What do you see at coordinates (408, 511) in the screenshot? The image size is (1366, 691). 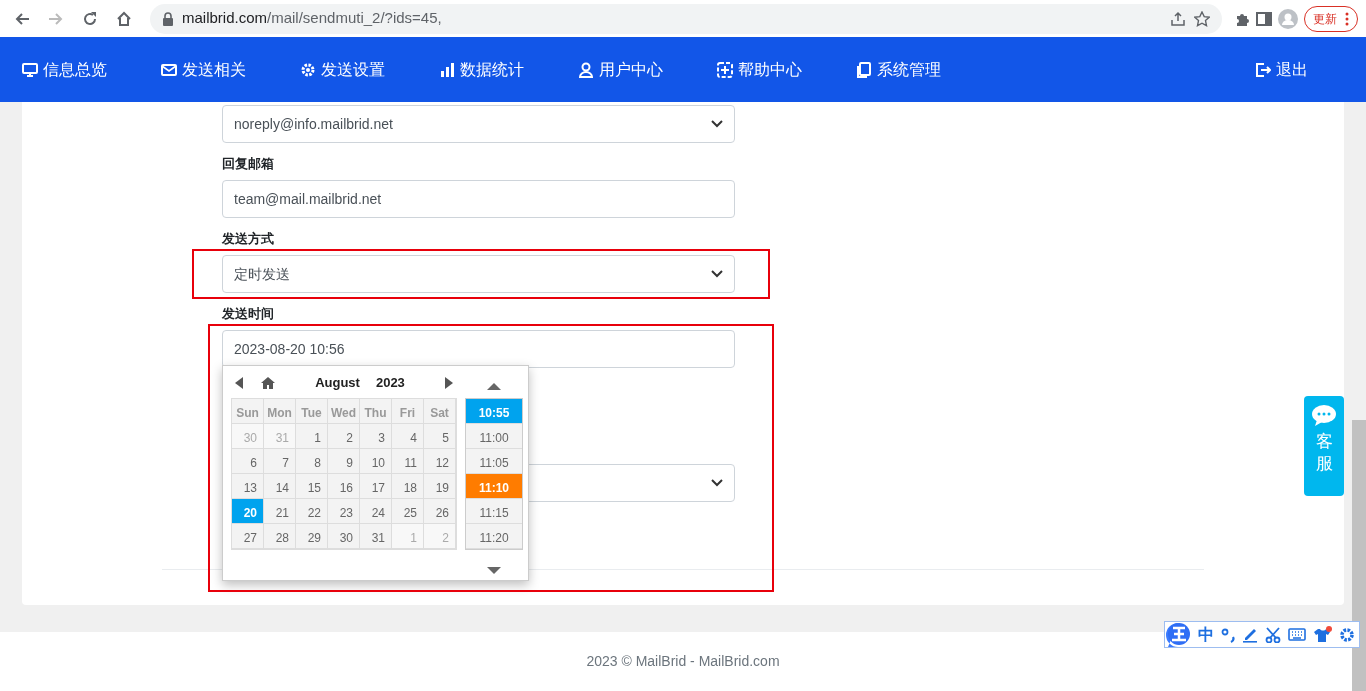 I see `calendar-day: 25` at bounding box center [408, 511].